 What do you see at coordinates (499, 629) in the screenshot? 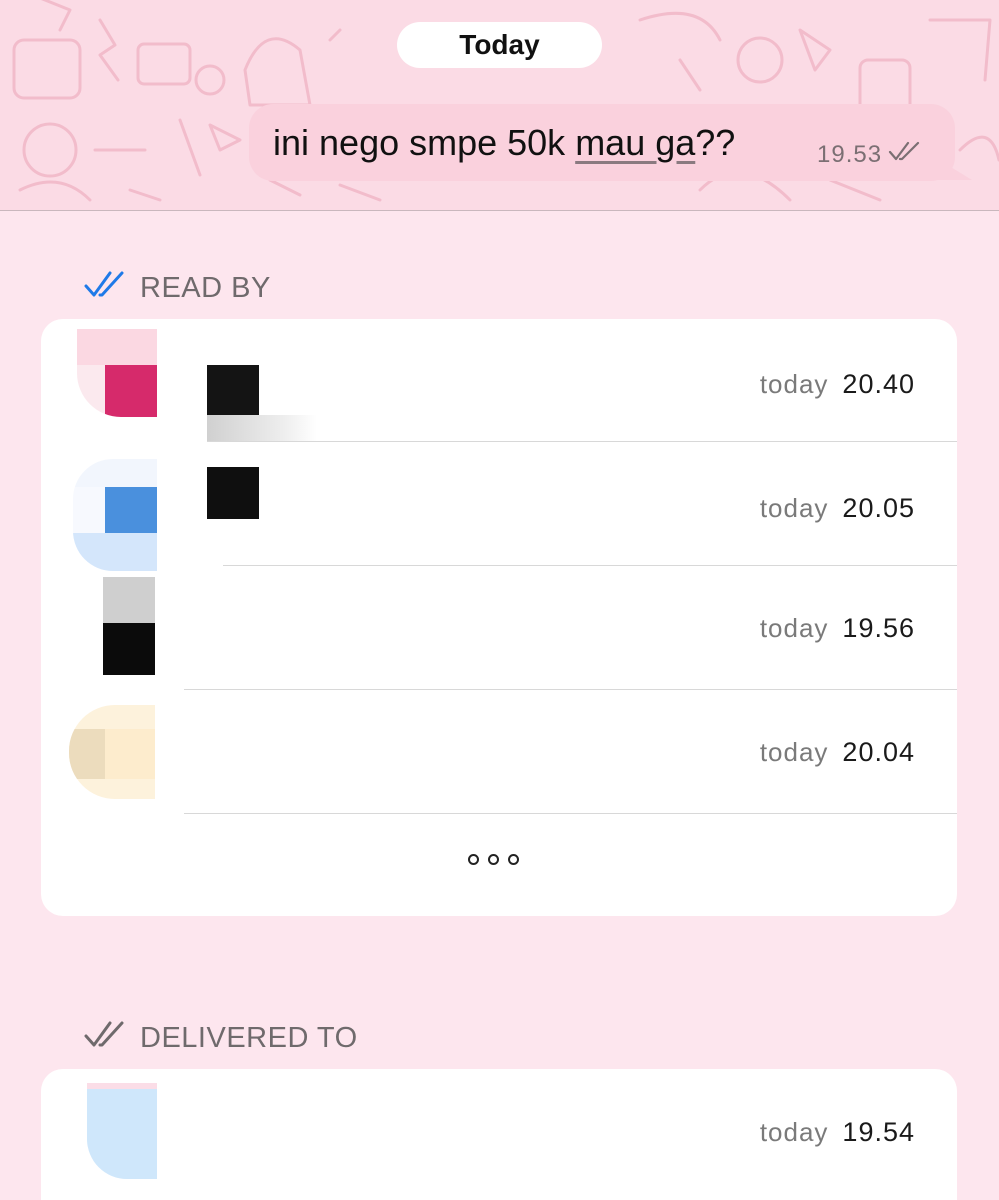
I see `read-by-row: today 19.56` at bounding box center [499, 629].